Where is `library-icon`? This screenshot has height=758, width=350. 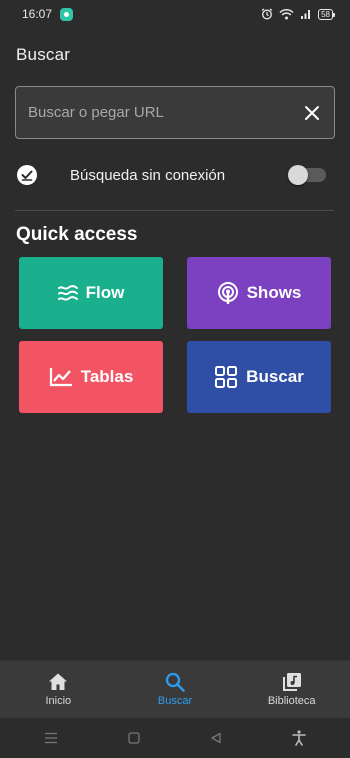
library-icon is located at coordinates (291, 682).